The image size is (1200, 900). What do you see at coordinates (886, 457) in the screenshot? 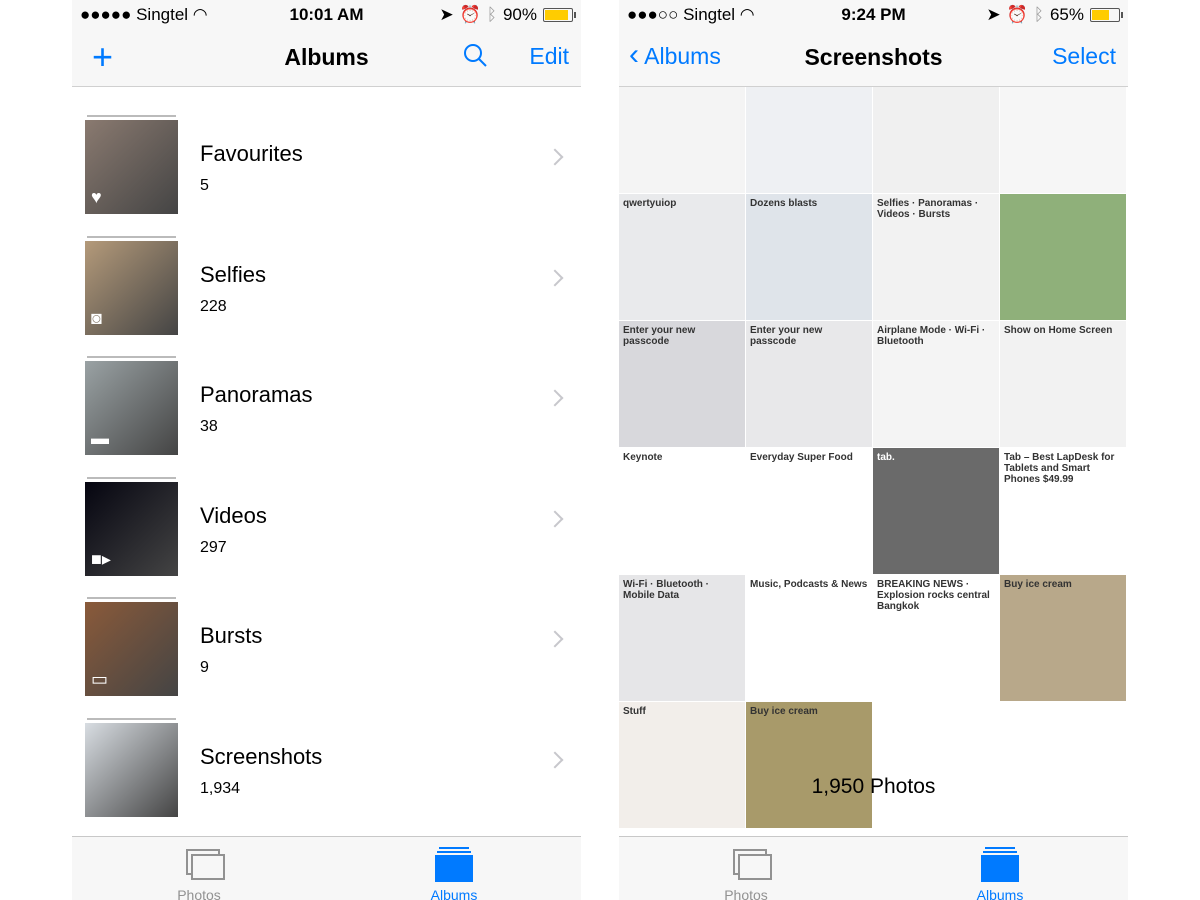
I see `thumbnail-caption: tab.` at bounding box center [886, 457].